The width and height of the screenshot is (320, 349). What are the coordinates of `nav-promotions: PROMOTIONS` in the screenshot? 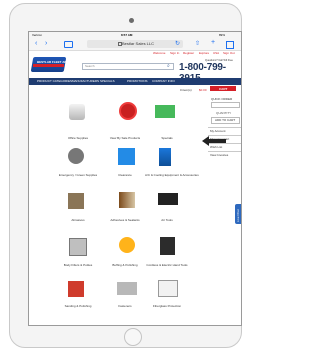 It's located at (137, 81).